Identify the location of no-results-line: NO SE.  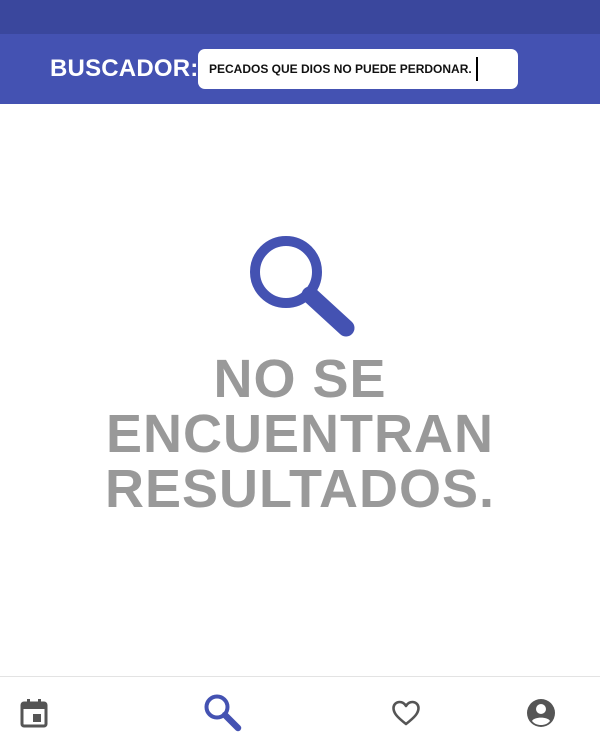
(300, 379).